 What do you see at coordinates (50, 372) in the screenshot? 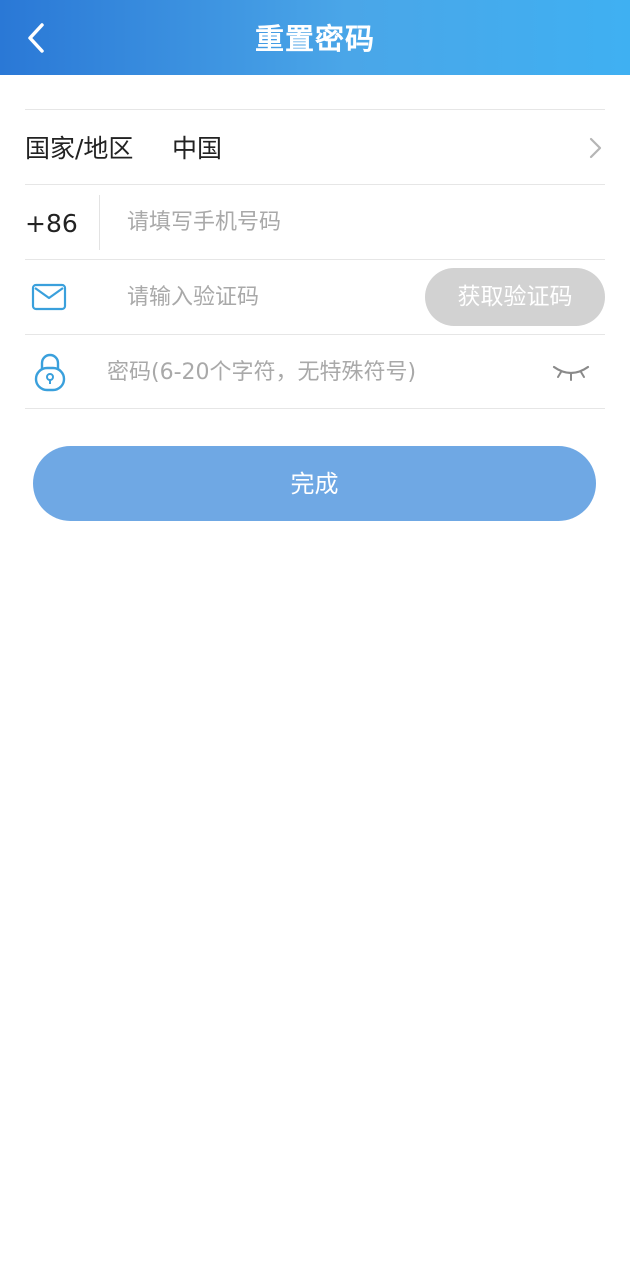
I see `lock-icon` at bounding box center [50, 372].